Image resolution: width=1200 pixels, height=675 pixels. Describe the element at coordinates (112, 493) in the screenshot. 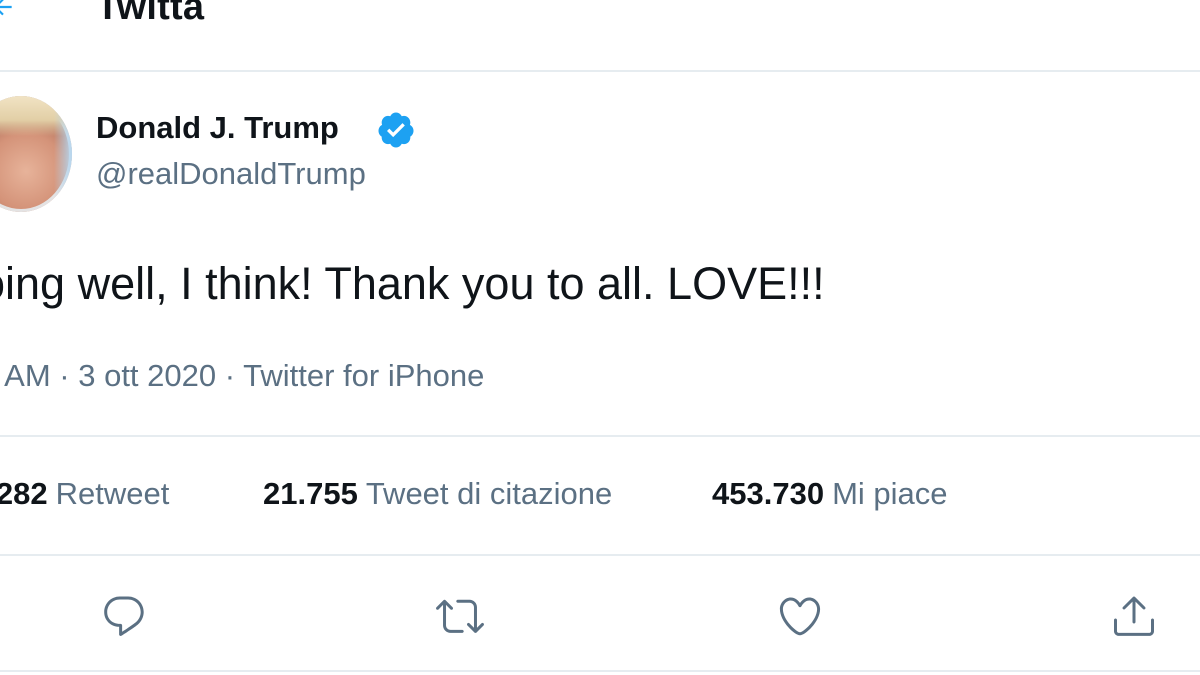

I see `retweet-label: Retweet` at that location.